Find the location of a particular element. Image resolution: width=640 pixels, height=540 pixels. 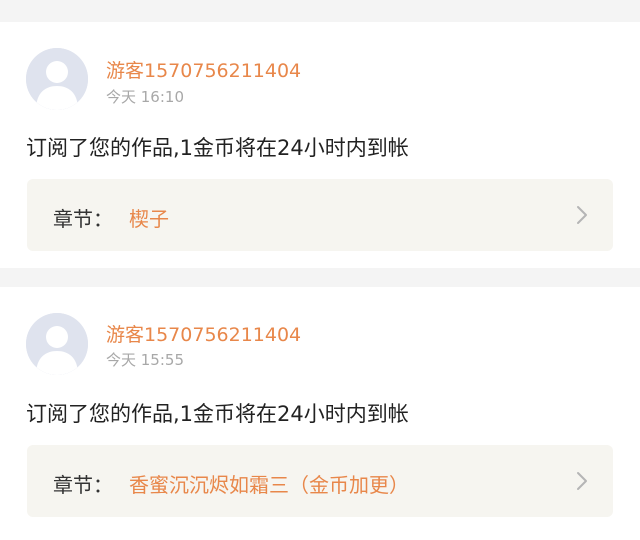

chapter-link: 章节： 香蜜沉沉烬如霜三（金币加更） is located at coordinates (320, 481).